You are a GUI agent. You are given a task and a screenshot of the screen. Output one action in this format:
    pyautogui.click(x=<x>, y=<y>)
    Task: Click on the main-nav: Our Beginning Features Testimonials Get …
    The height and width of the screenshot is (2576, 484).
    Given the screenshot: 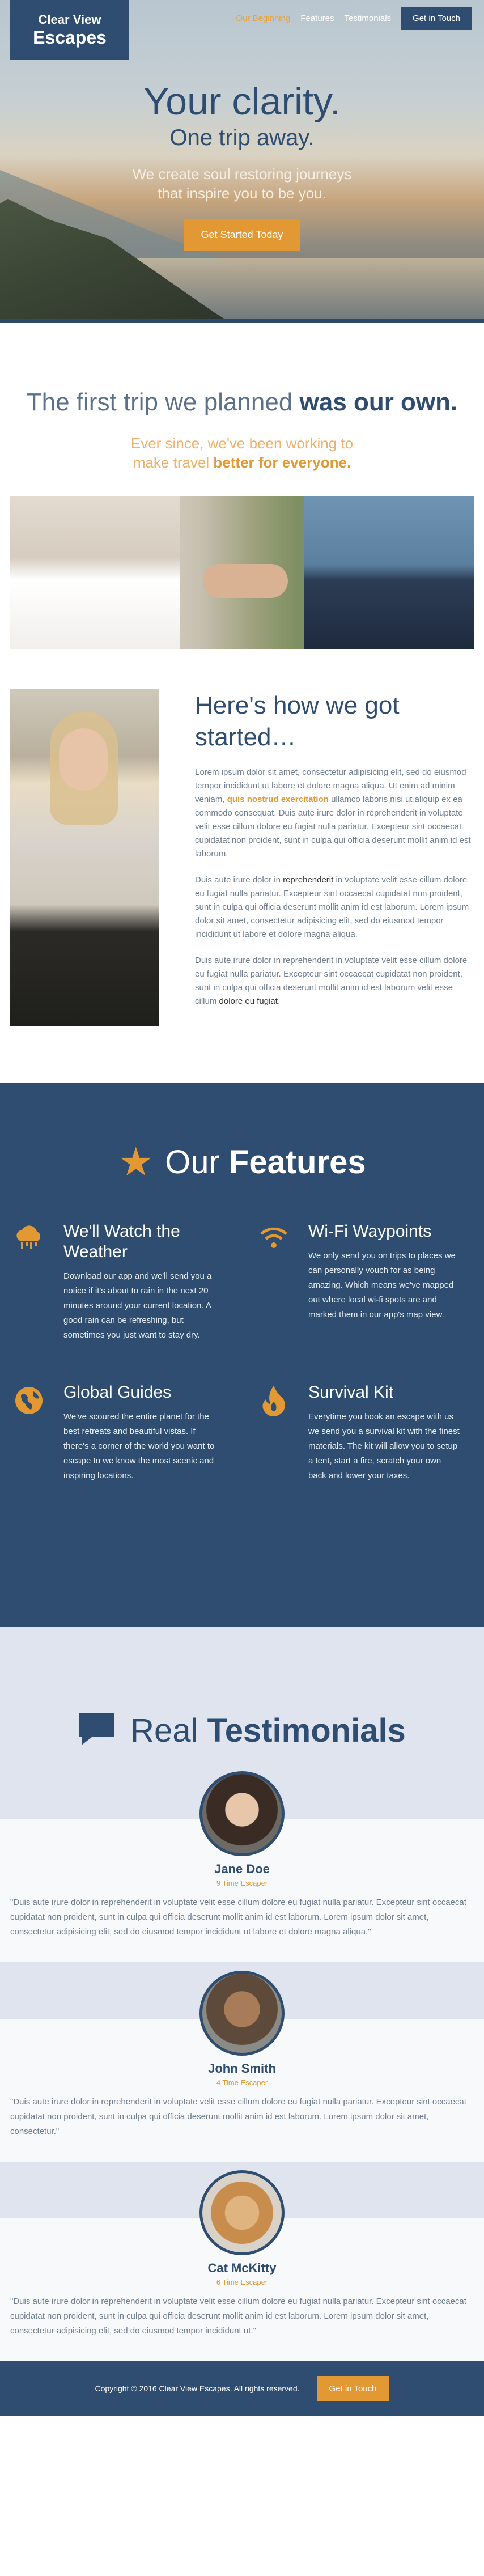 What is the action you would take?
    pyautogui.click(x=354, y=18)
    